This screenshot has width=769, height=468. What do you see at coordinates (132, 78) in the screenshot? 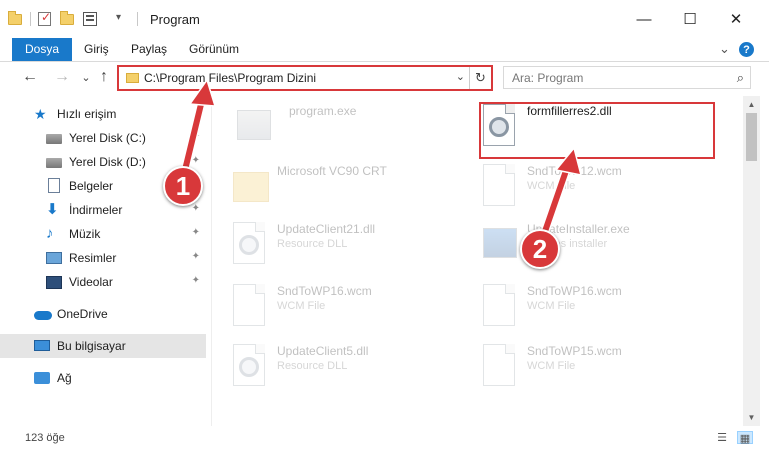
I see `folder-icon` at bounding box center [132, 78].